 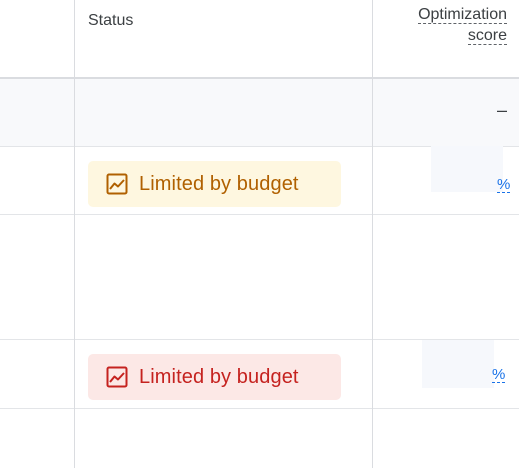 What do you see at coordinates (462, 15) in the screenshot?
I see `optimization-header-line1: Optimization` at bounding box center [462, 15].